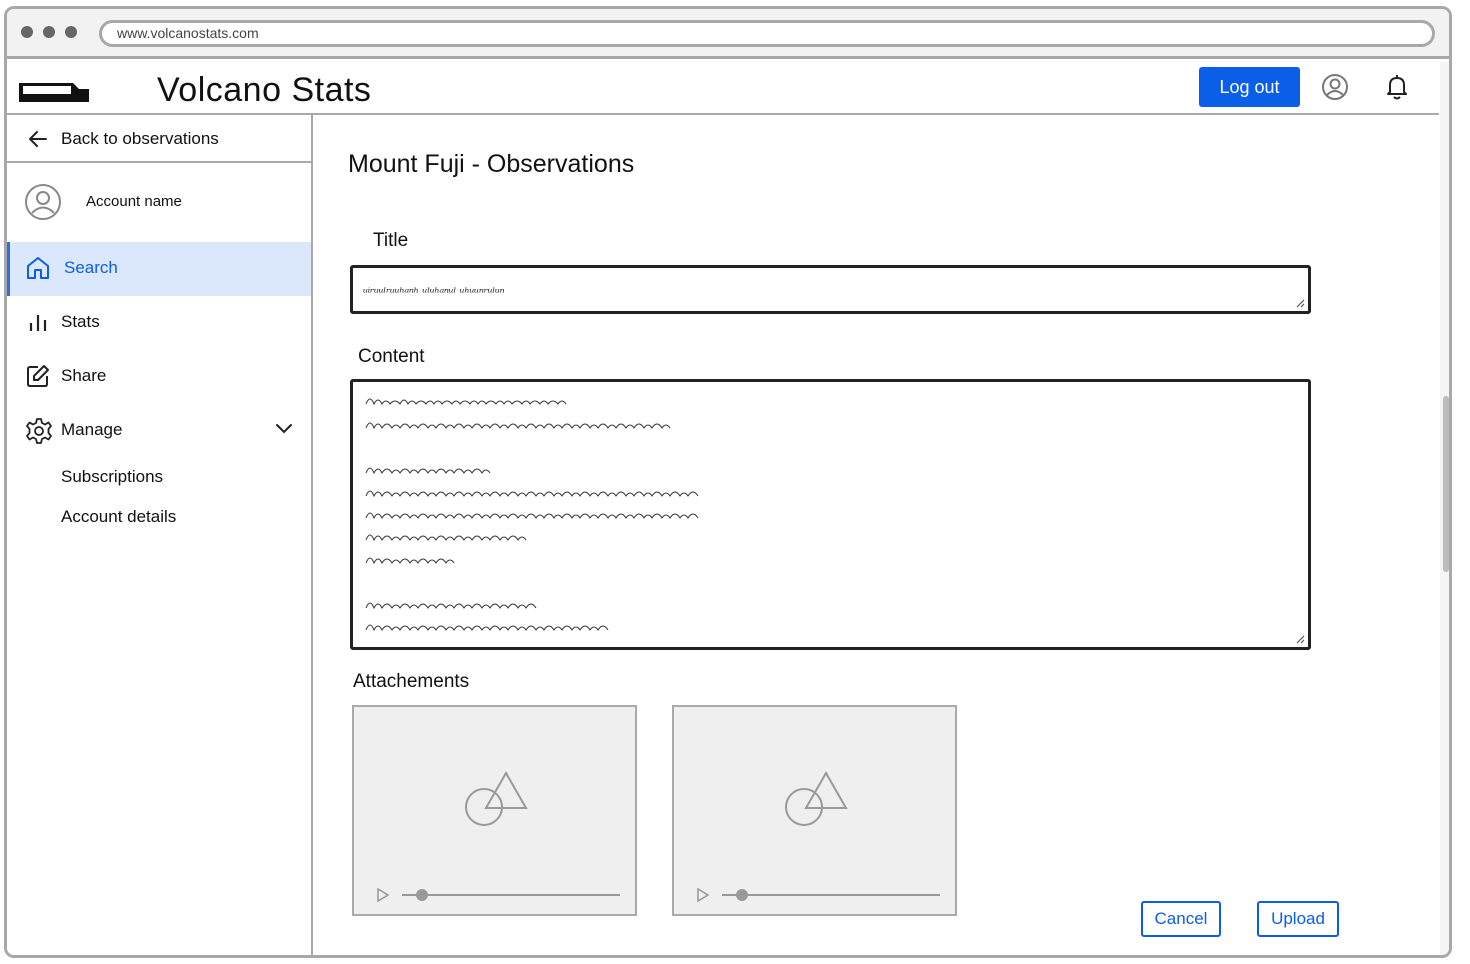 Image resolution: width=1470 pixels, height=964 pixels. I want to click on upload-button: Upload, so click(1298, 919).